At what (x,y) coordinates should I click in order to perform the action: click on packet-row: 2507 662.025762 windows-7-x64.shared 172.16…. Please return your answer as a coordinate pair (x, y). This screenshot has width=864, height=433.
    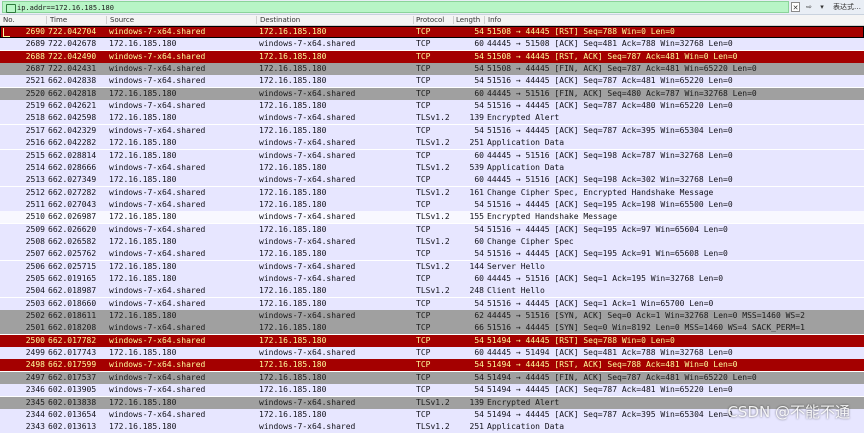
    Looking at the image, I should click on (432, 254).